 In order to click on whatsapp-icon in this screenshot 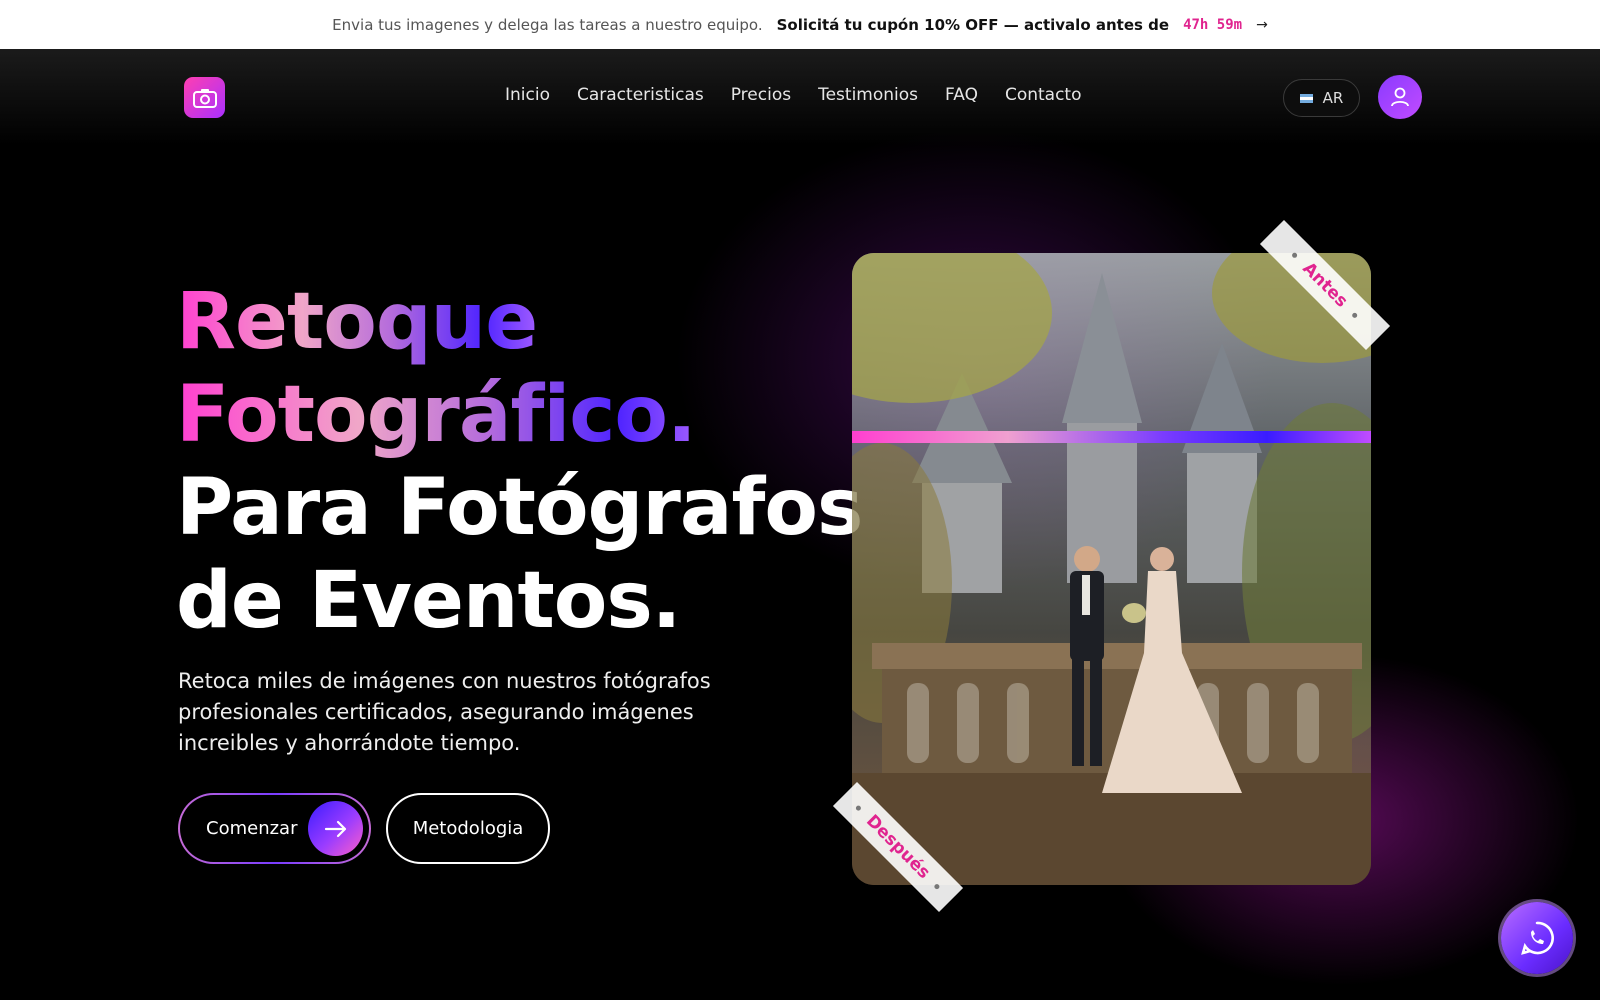, I will do `click(1537, 938)`.